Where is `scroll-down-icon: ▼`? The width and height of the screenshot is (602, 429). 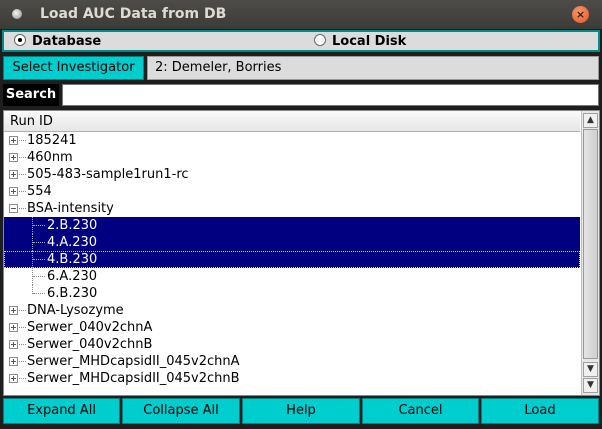 scroll-down-icon: ▼ is located at coordinates (590, 369).